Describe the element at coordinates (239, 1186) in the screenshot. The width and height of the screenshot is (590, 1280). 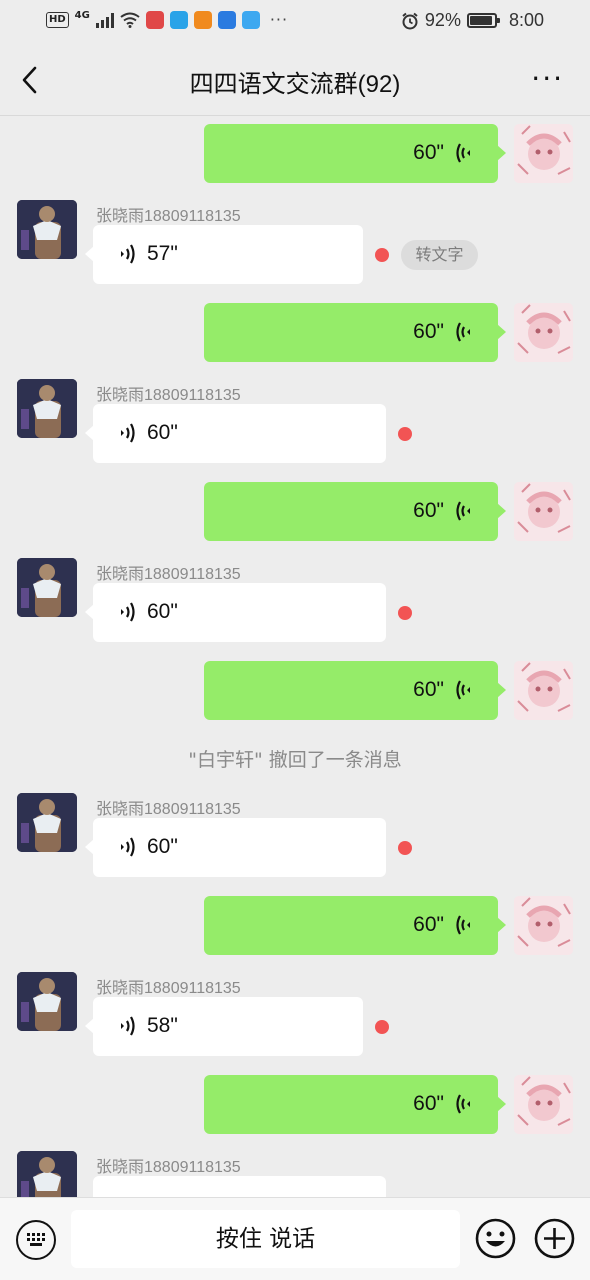
I see `voice-message-bubble` at that location.